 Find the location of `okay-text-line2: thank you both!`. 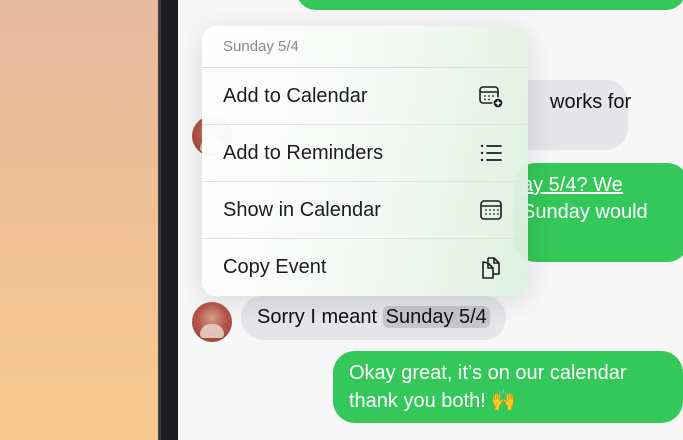

okay-text-line2: thank you both! is located at coordinates (417, 401).